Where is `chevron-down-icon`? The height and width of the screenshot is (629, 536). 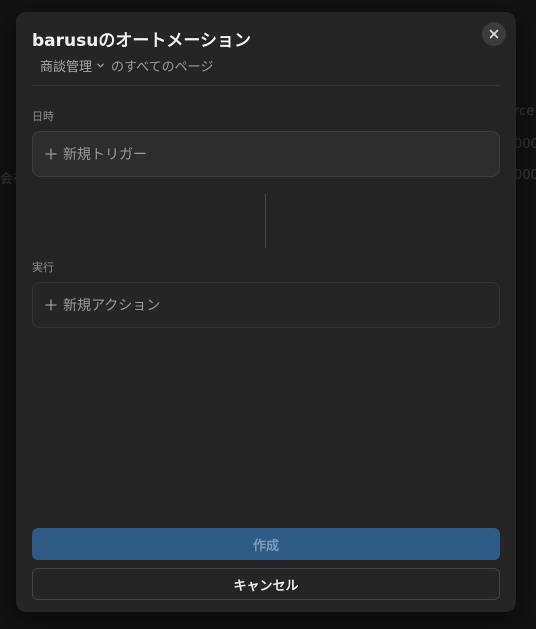 chevron-down-icon is located at coordinates (100, 65).